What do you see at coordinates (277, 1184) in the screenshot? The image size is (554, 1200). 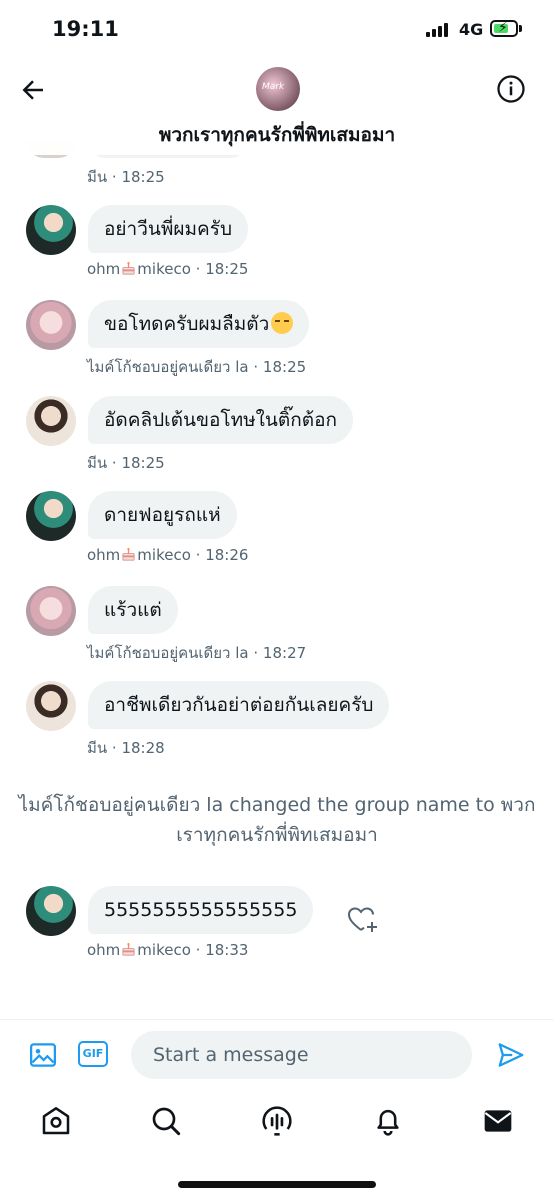 I see `home-indicator` at bounding box center [277, 1184].